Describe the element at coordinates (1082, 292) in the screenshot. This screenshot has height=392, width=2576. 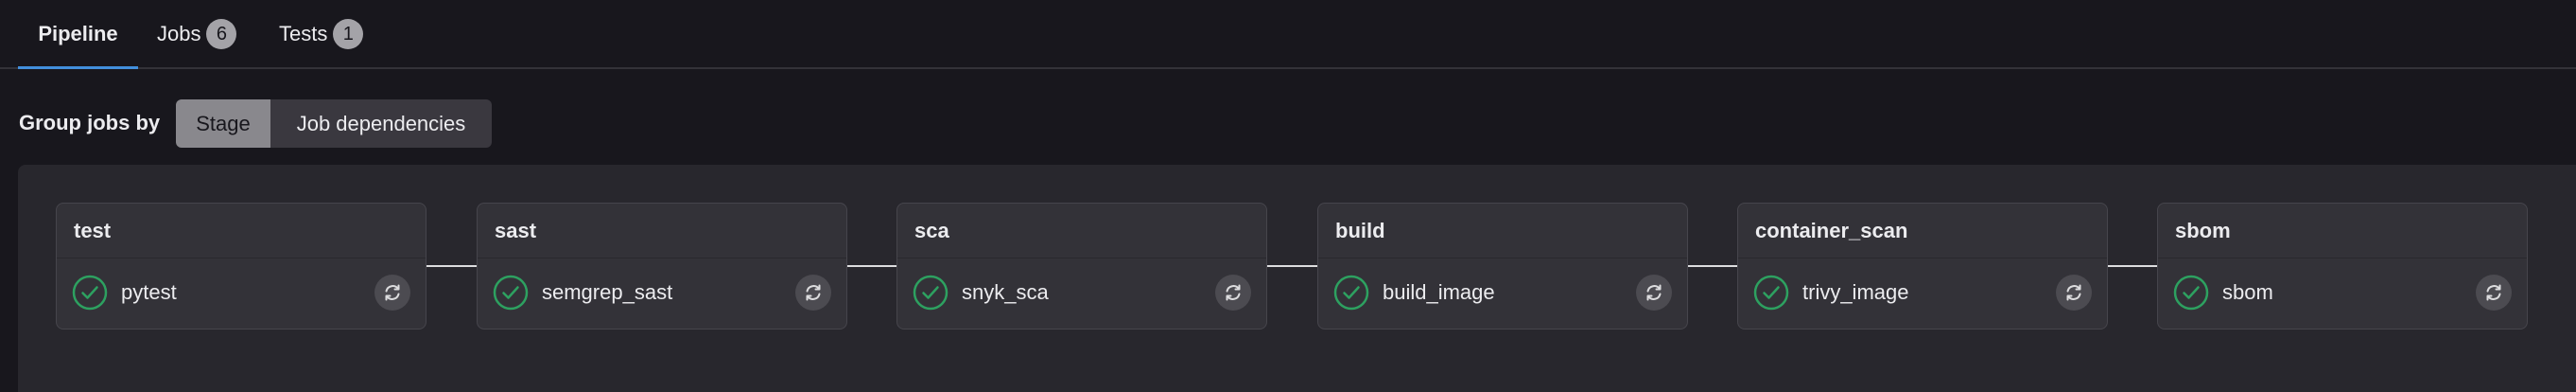
I see `job-item: snyk_sca` at that location.